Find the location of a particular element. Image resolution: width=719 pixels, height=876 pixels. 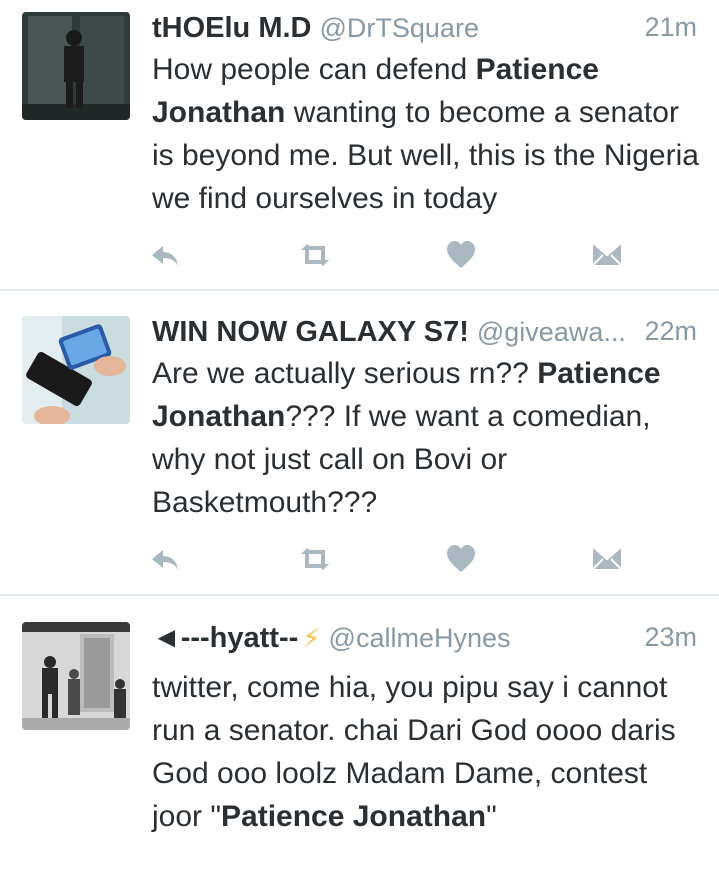

text-segment: " is located at coordinates (491, 816).